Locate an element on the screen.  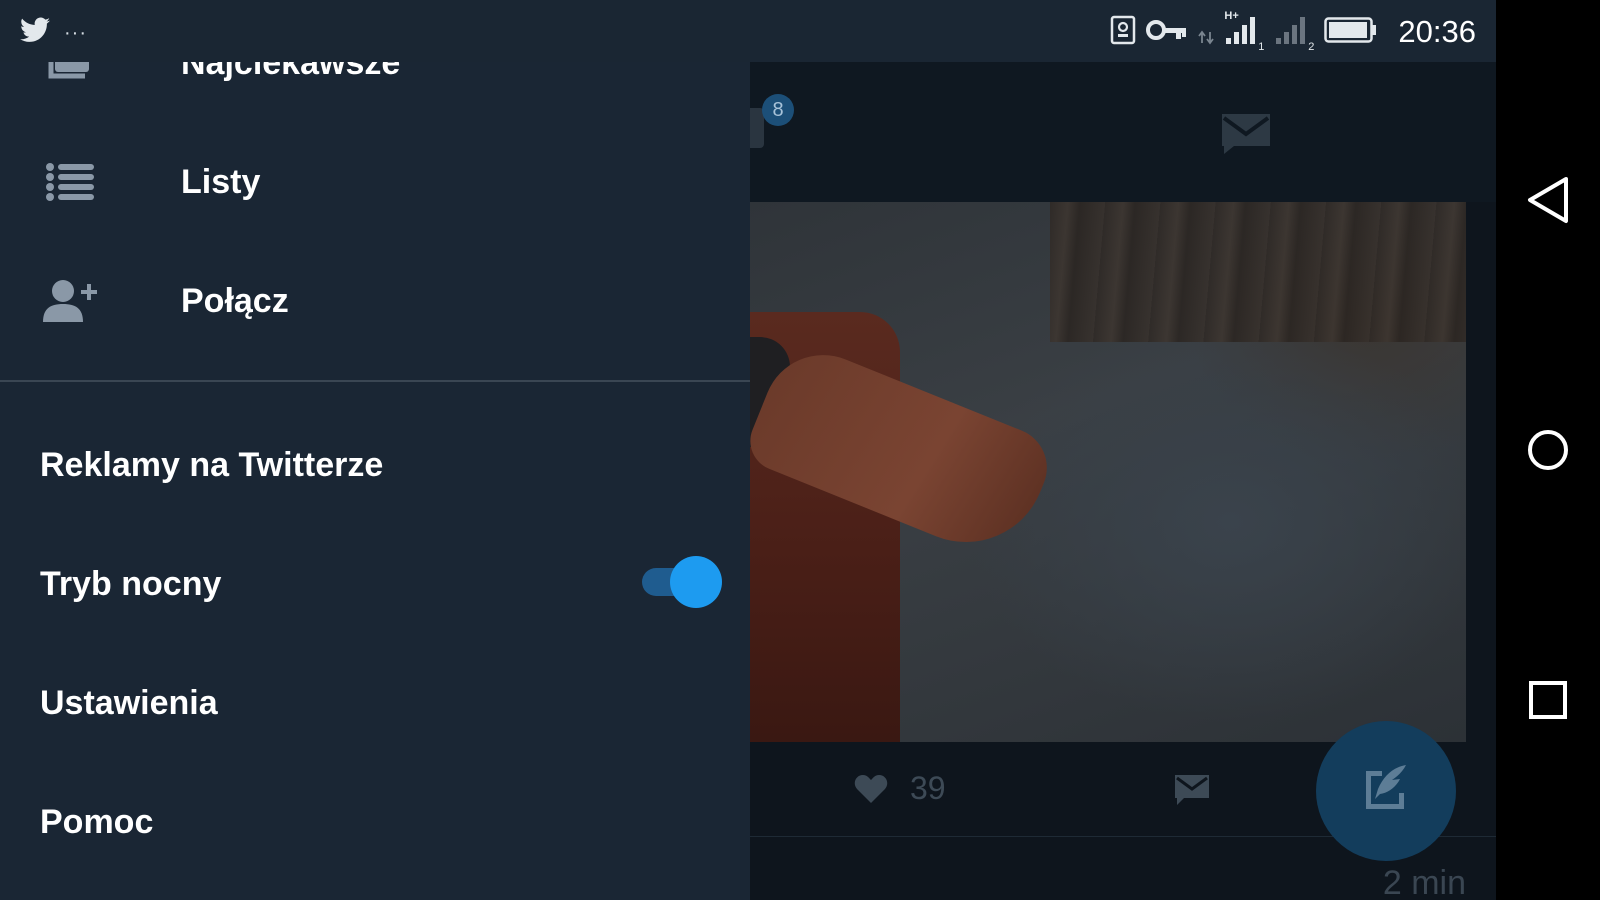
drawer-item-label: Najciekawsze is located at coordinates (291, 72).